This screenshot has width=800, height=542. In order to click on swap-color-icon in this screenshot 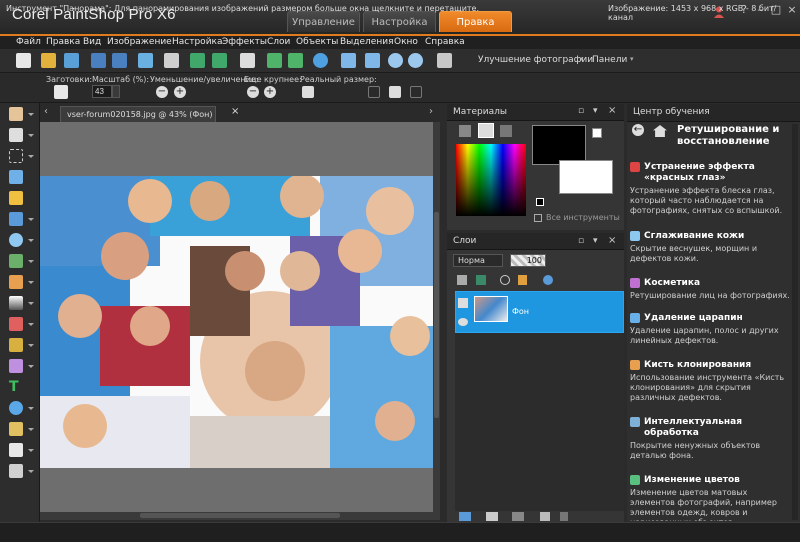, I will do `click(597, 133)`.